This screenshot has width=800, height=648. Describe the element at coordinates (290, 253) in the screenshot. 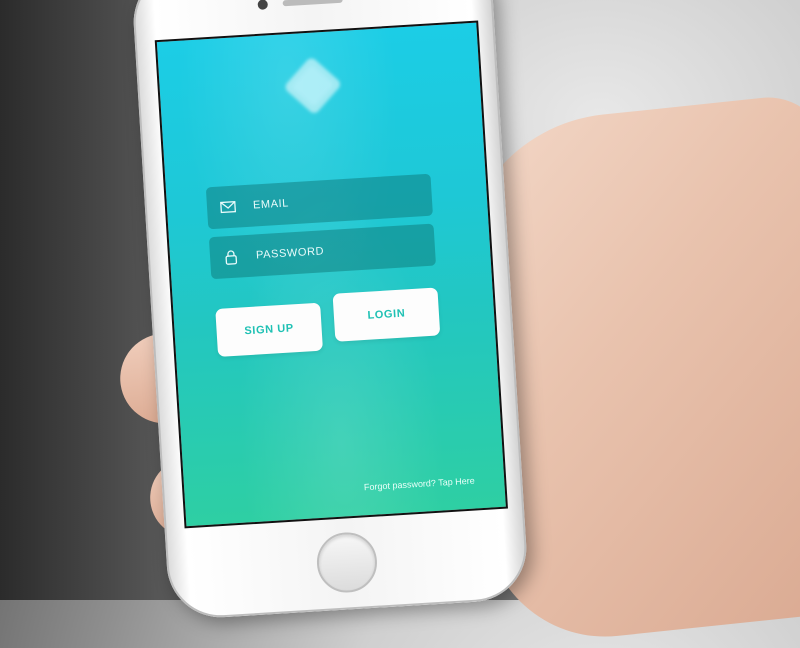

I see `password-placeholder: PASSWORD` at that location.